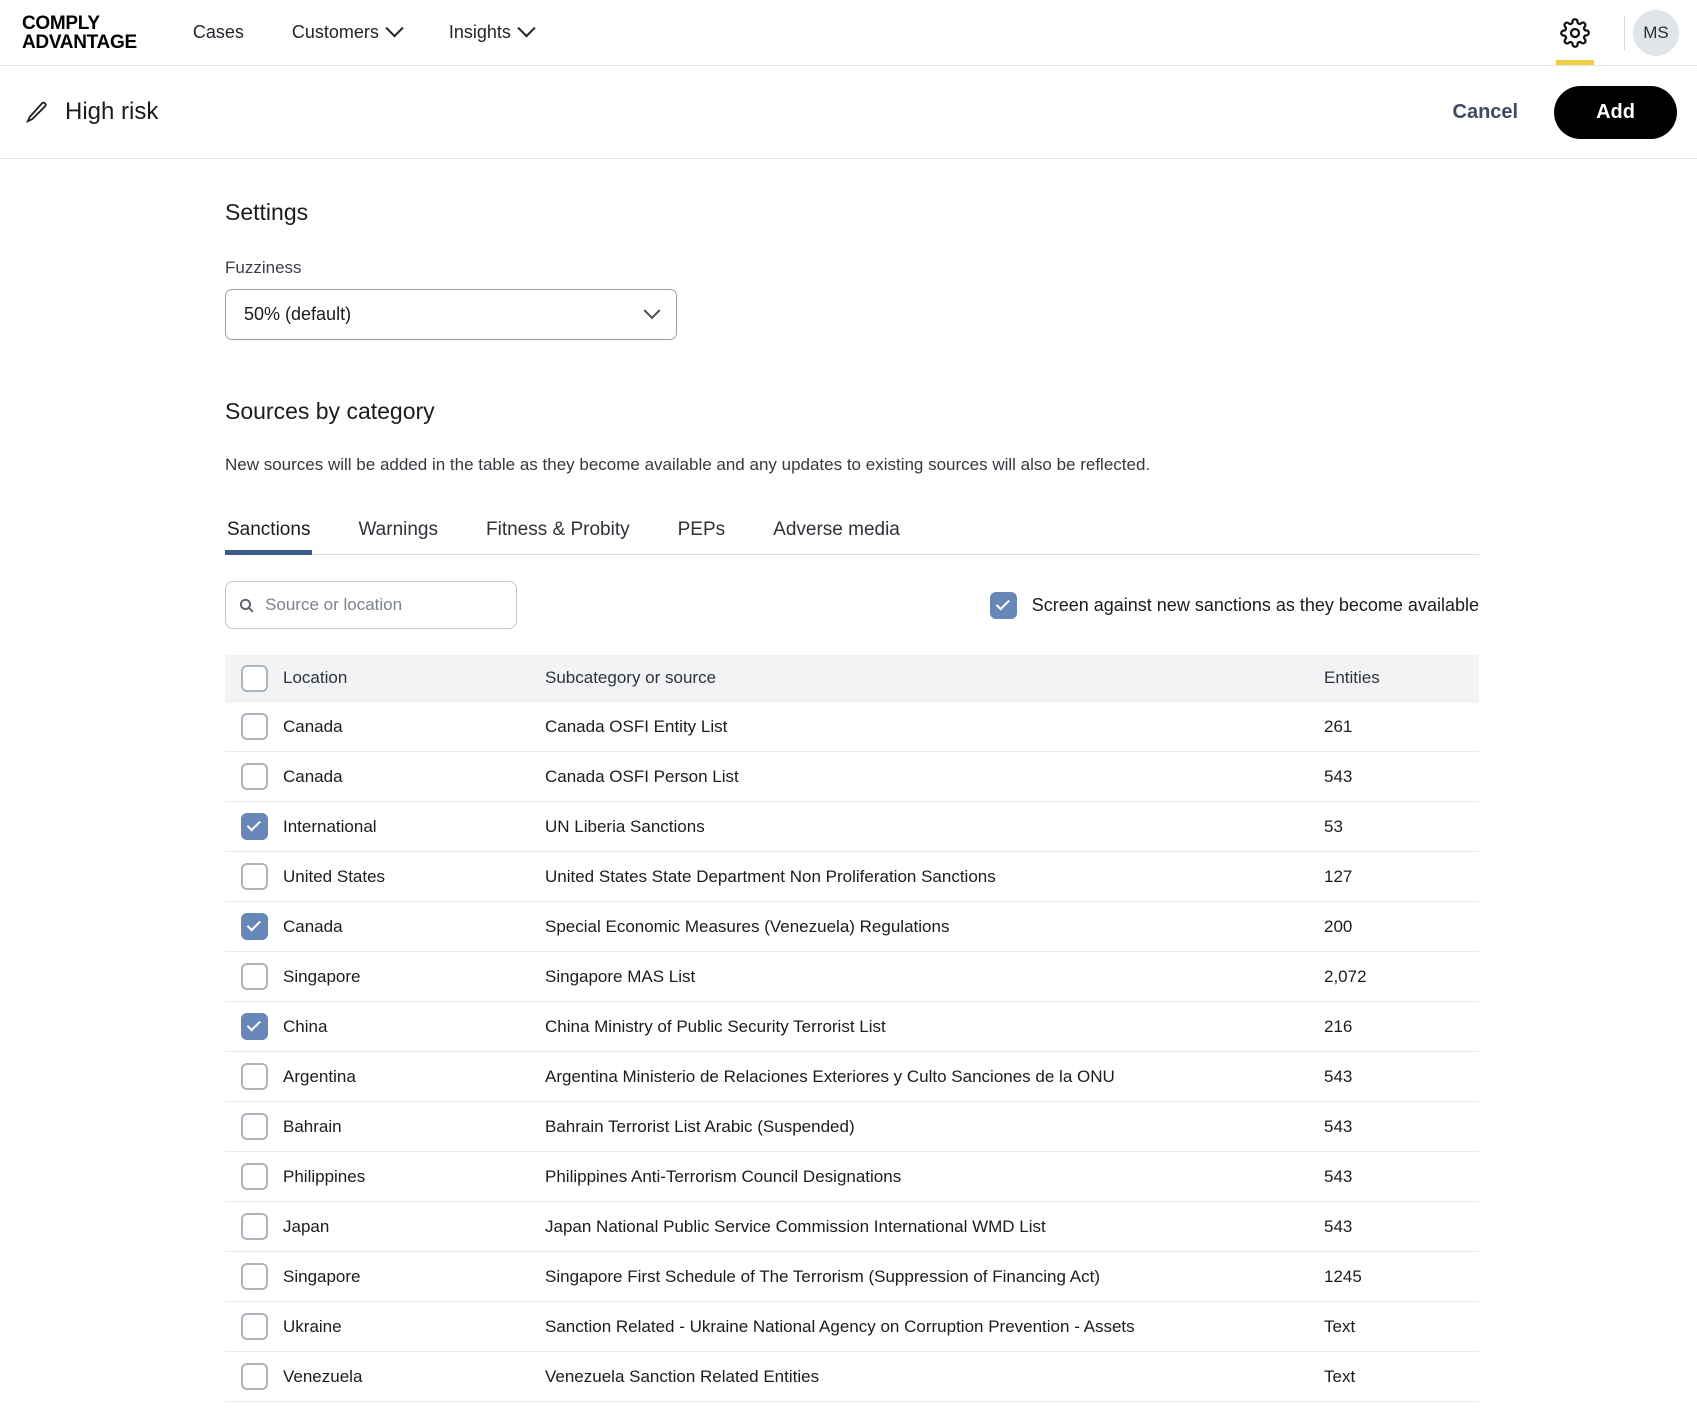 Image resolution: width=1697 pixels, height=1414 pixels. Describe the element at coordinates (702, 536) in the screenshot. I see `tab-peps: PEPs` at that location.